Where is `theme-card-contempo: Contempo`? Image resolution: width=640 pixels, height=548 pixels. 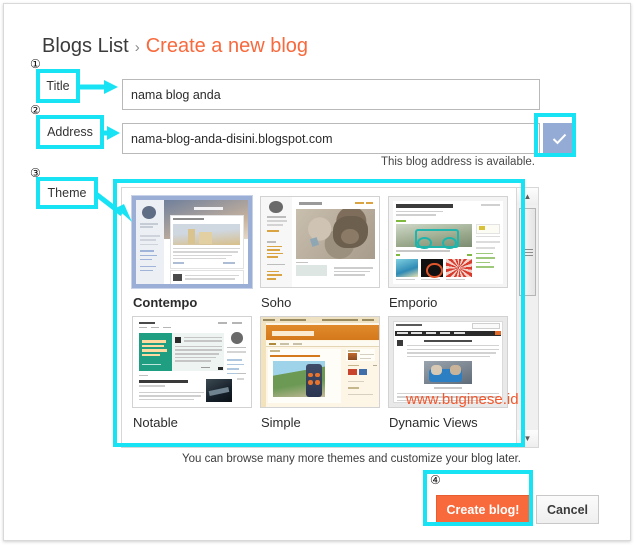
theme-card-contempo: Contempo is located at coordinates (196, 253).